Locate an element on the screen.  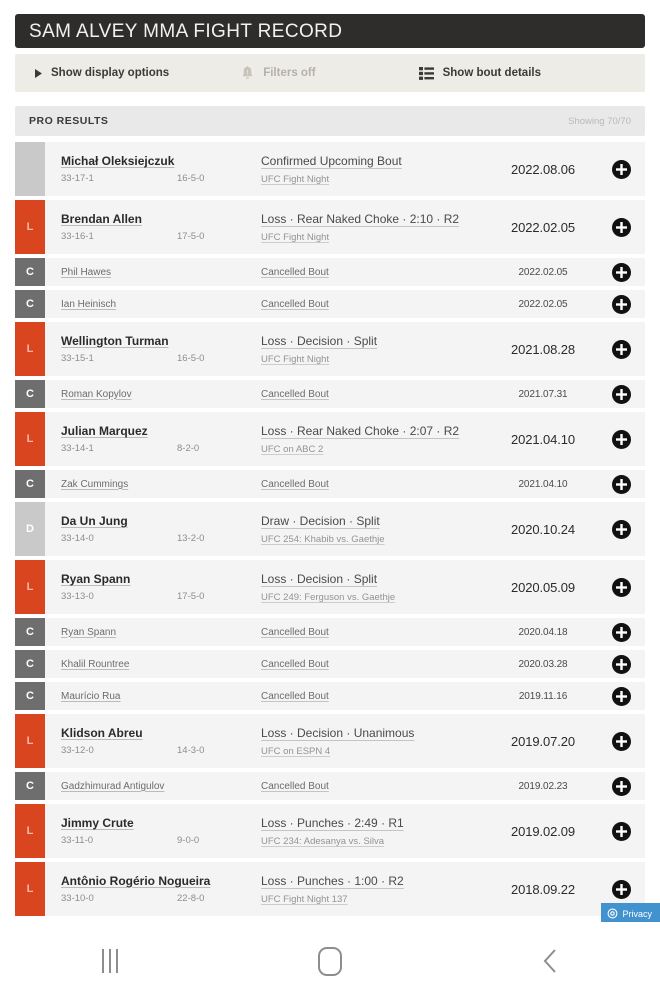
bout-date: 2020.03.28 is located at coordinates (543, 664).